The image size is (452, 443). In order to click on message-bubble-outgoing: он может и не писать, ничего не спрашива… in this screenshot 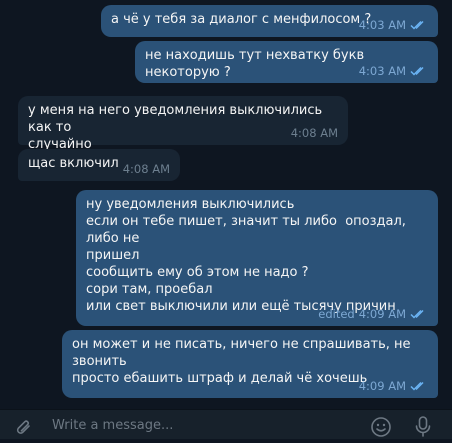, I will do `click(250, 364)`.